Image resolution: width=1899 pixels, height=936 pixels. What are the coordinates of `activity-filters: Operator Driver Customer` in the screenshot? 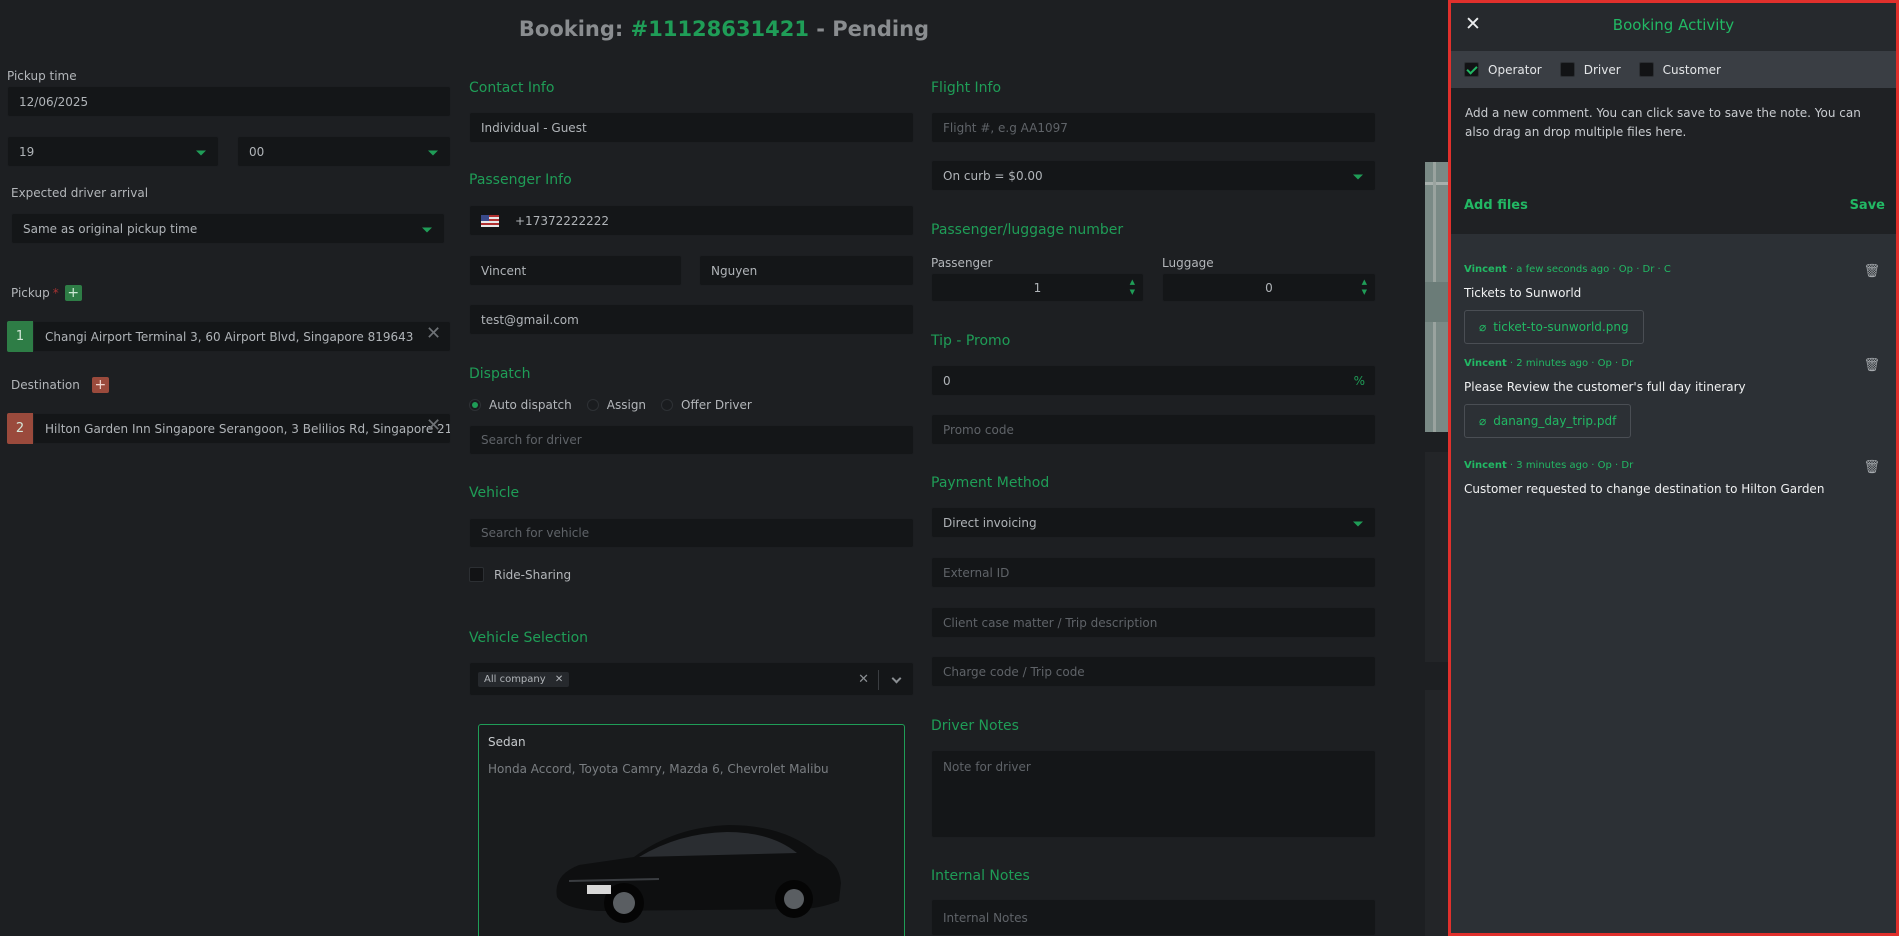 It's located at (1673, 69).